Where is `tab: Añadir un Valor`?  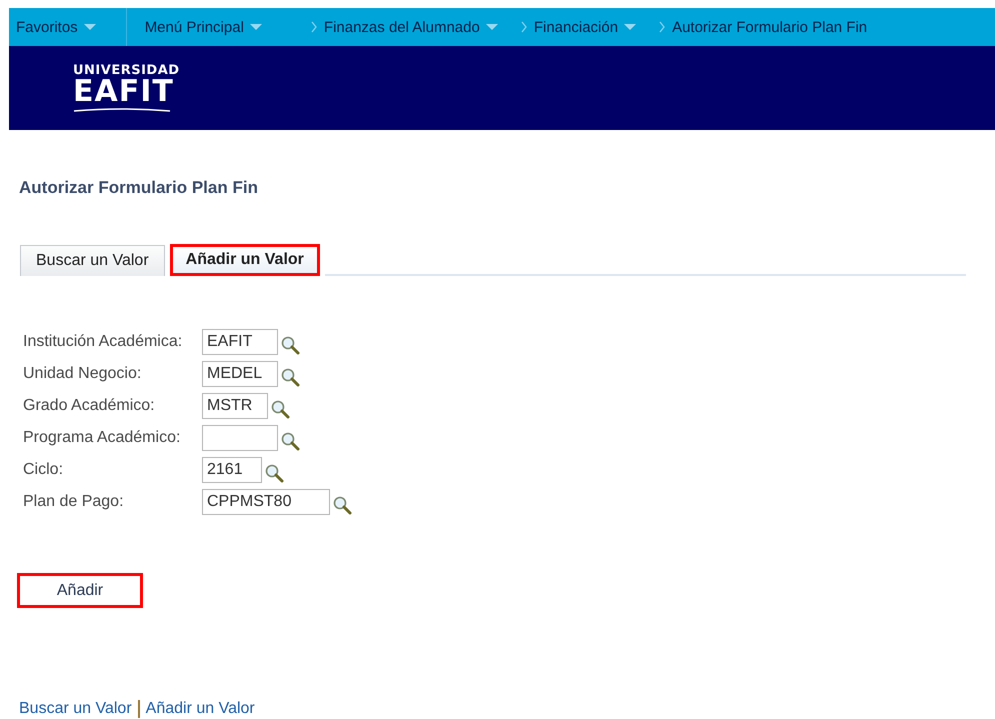 tab: Añadir un Valor is located at coordinates (245, 260).